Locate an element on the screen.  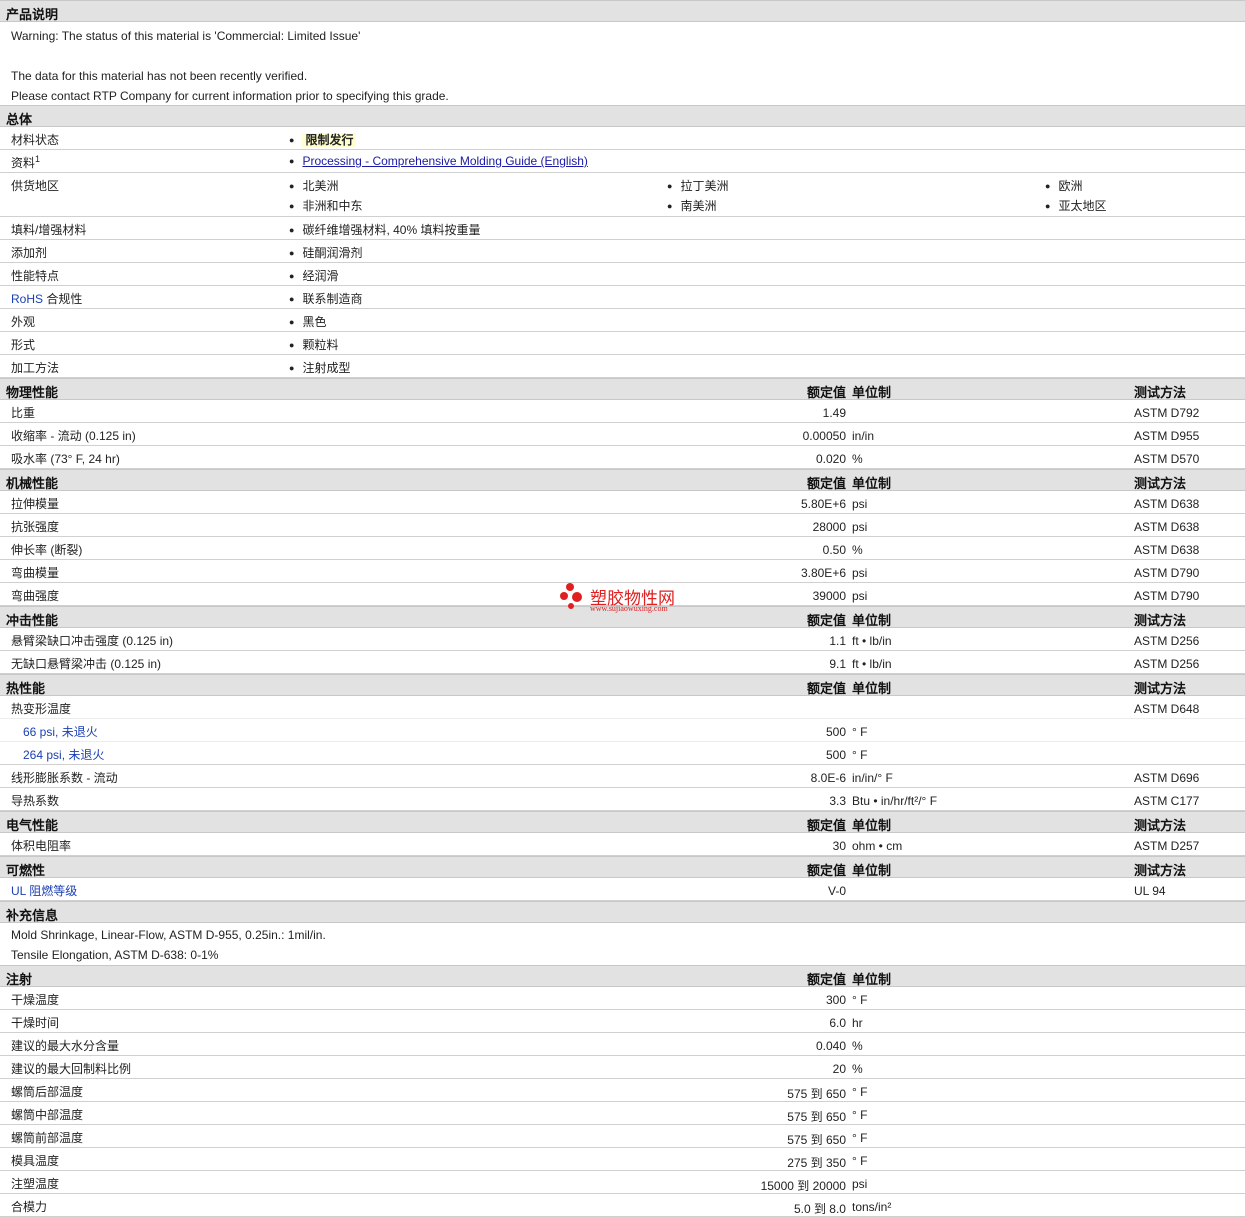
label-text: 添加剂 is located at coordinates (29, 253).